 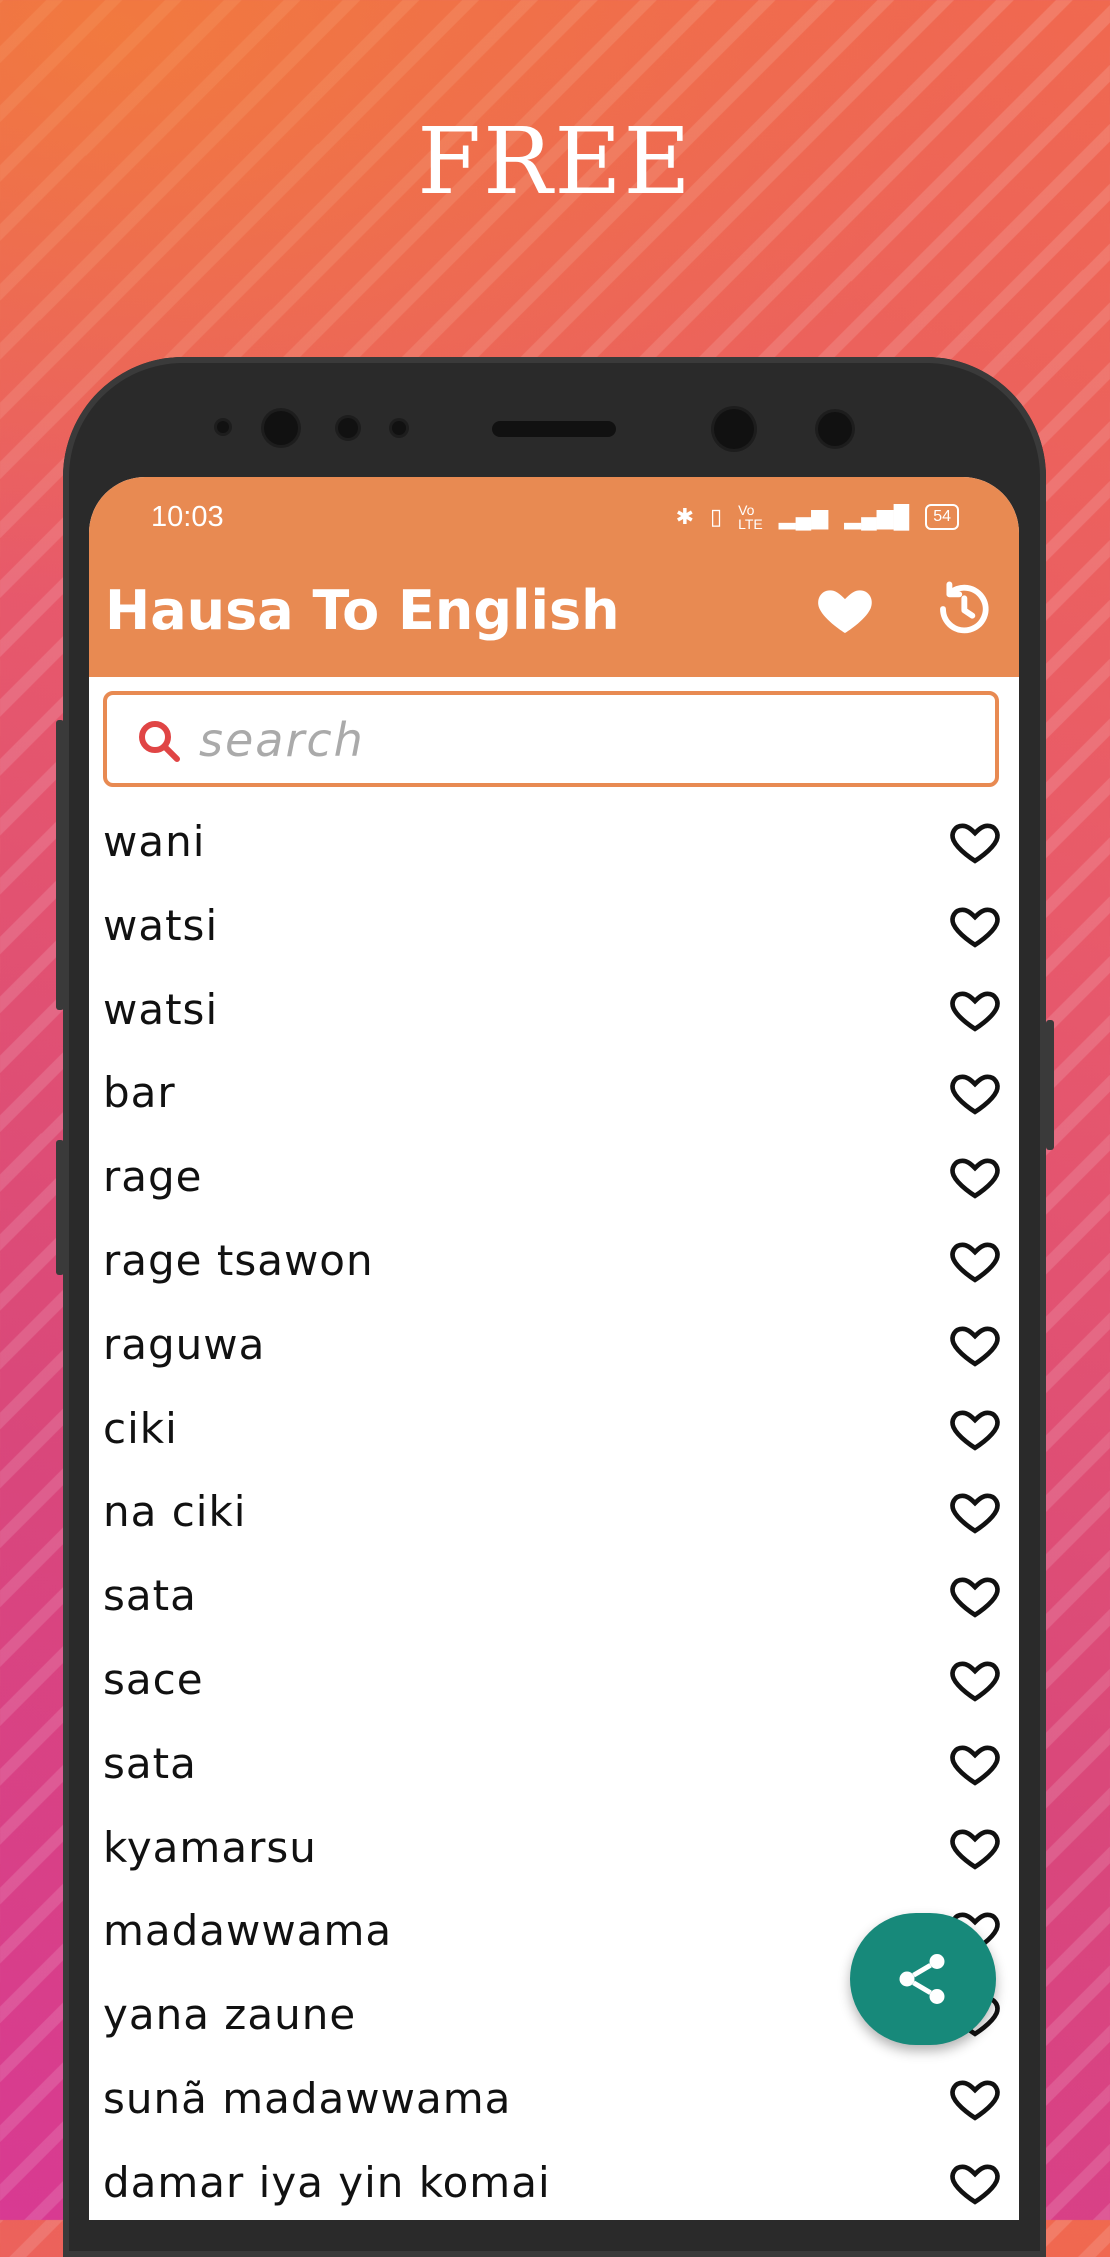 What do you see at coordinates (554, 1851) in the screenshot?
I see `list-item: kyamarsu` at bounding box center [554, 1851].